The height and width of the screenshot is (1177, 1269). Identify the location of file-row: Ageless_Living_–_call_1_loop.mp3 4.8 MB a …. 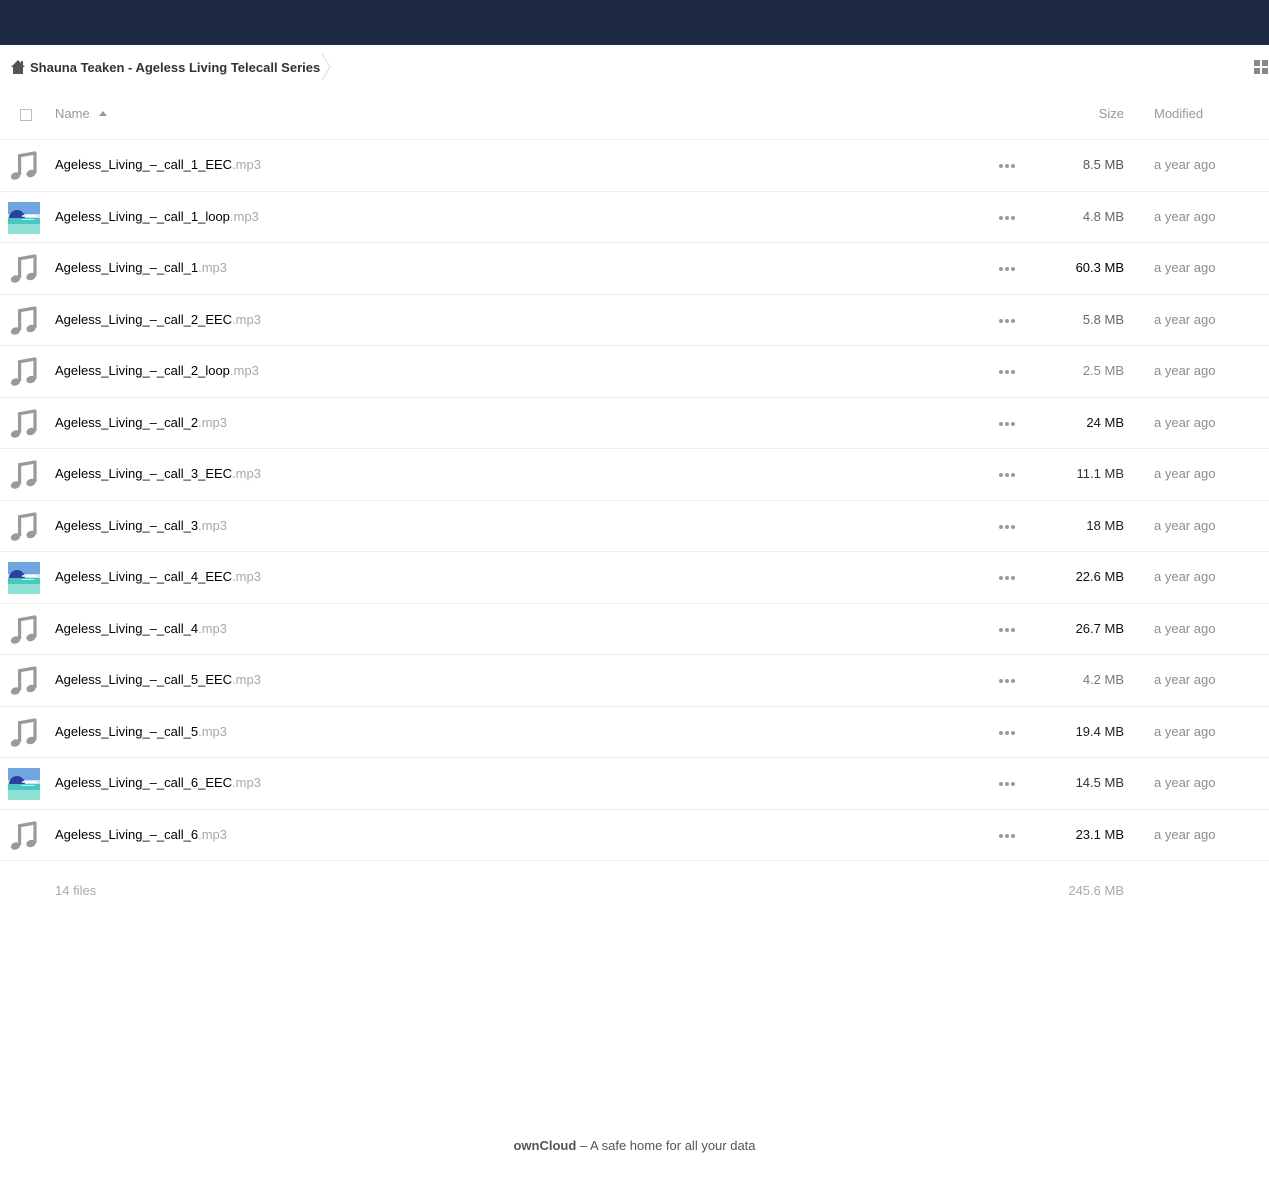
(634, 217).